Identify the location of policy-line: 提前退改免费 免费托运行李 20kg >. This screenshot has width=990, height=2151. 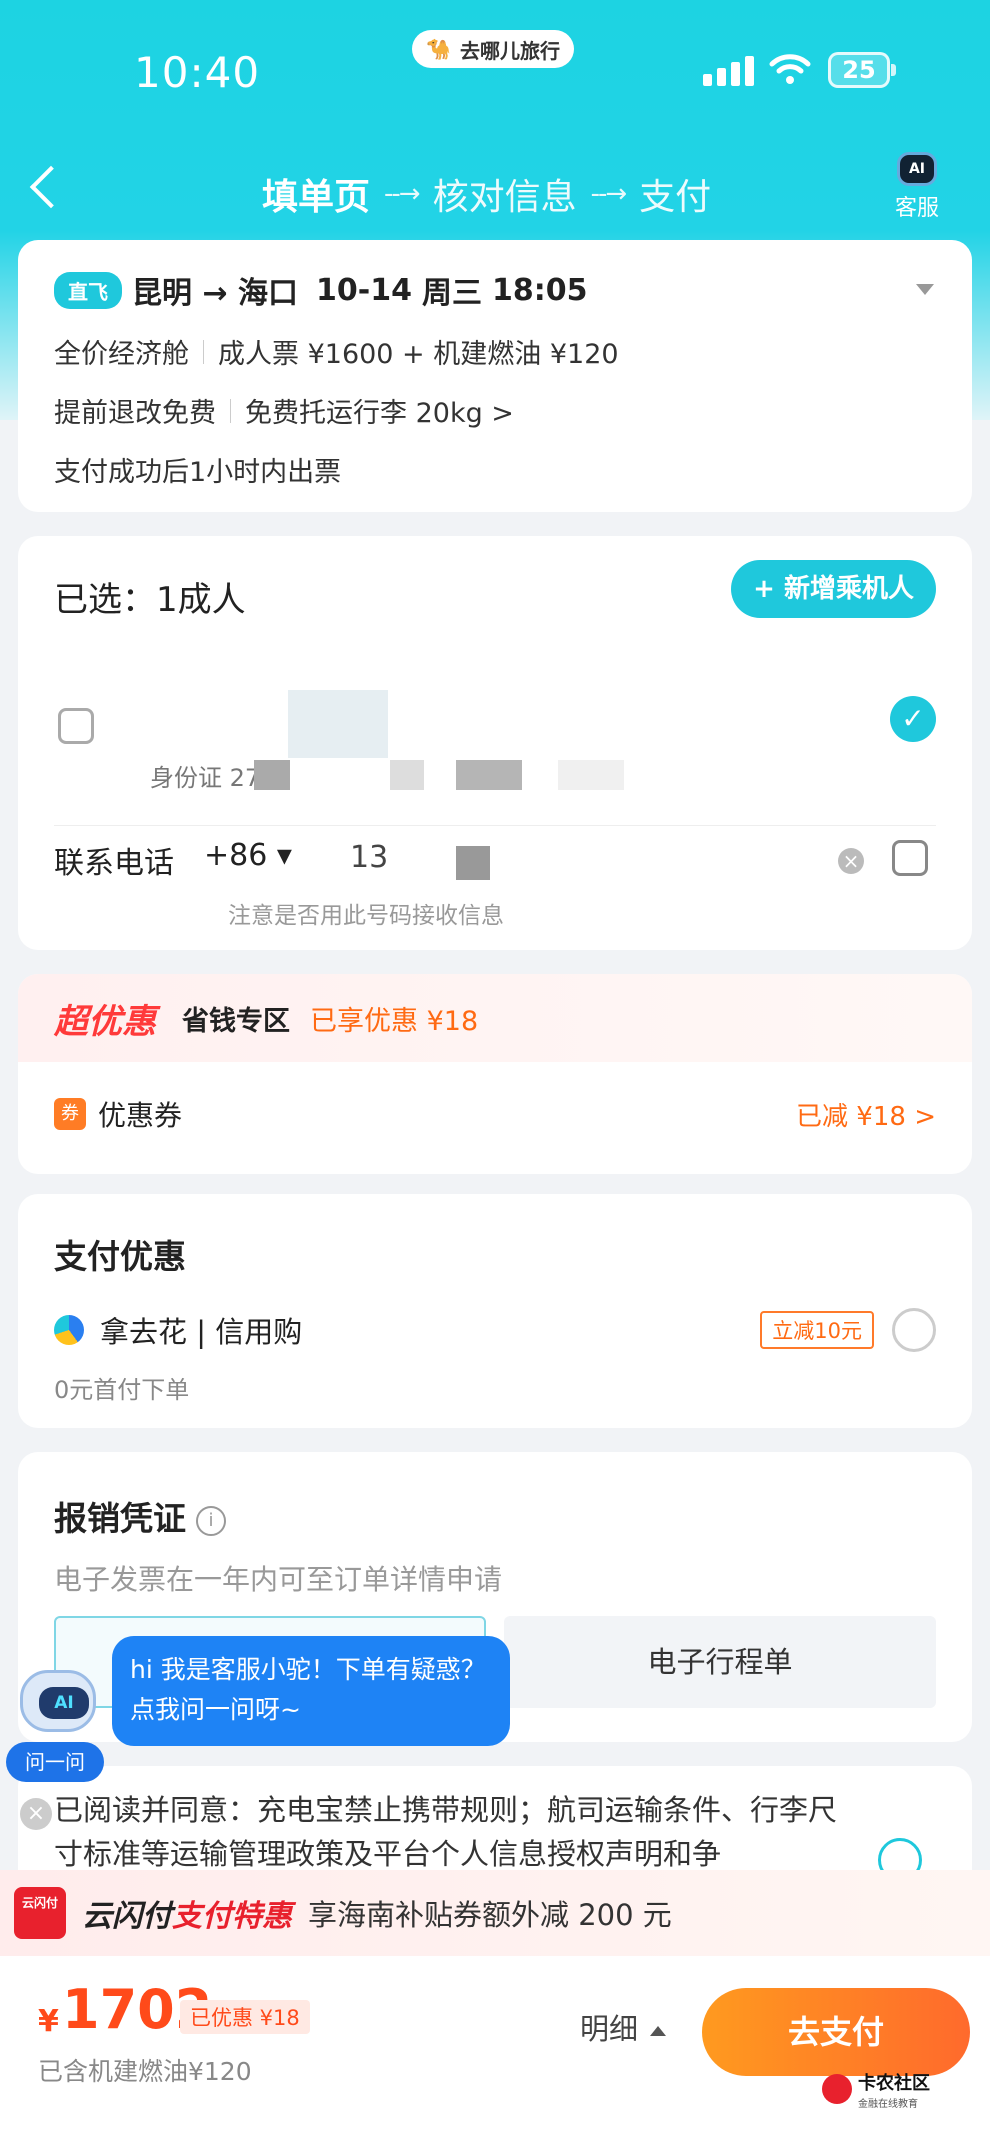
(495, 410).